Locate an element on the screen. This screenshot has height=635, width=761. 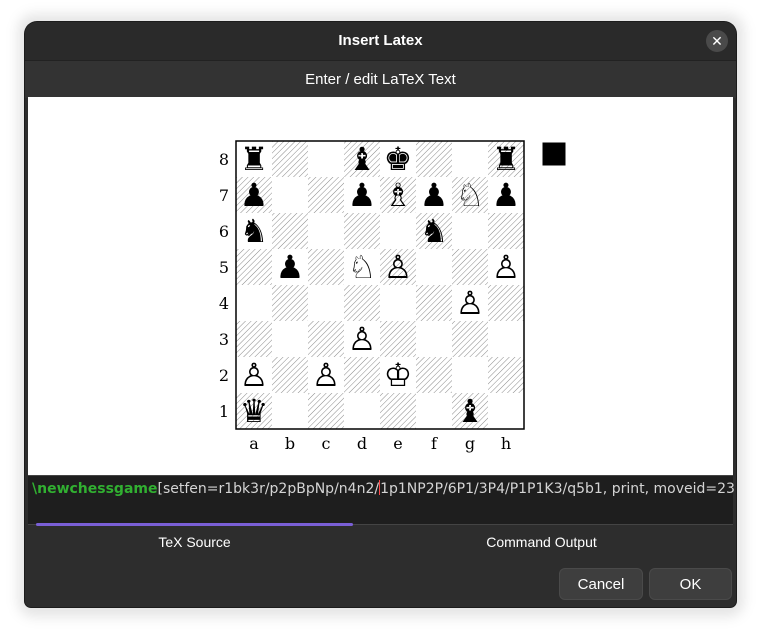
white-knight-d5: ♘ is located at coordinates (362, 267).